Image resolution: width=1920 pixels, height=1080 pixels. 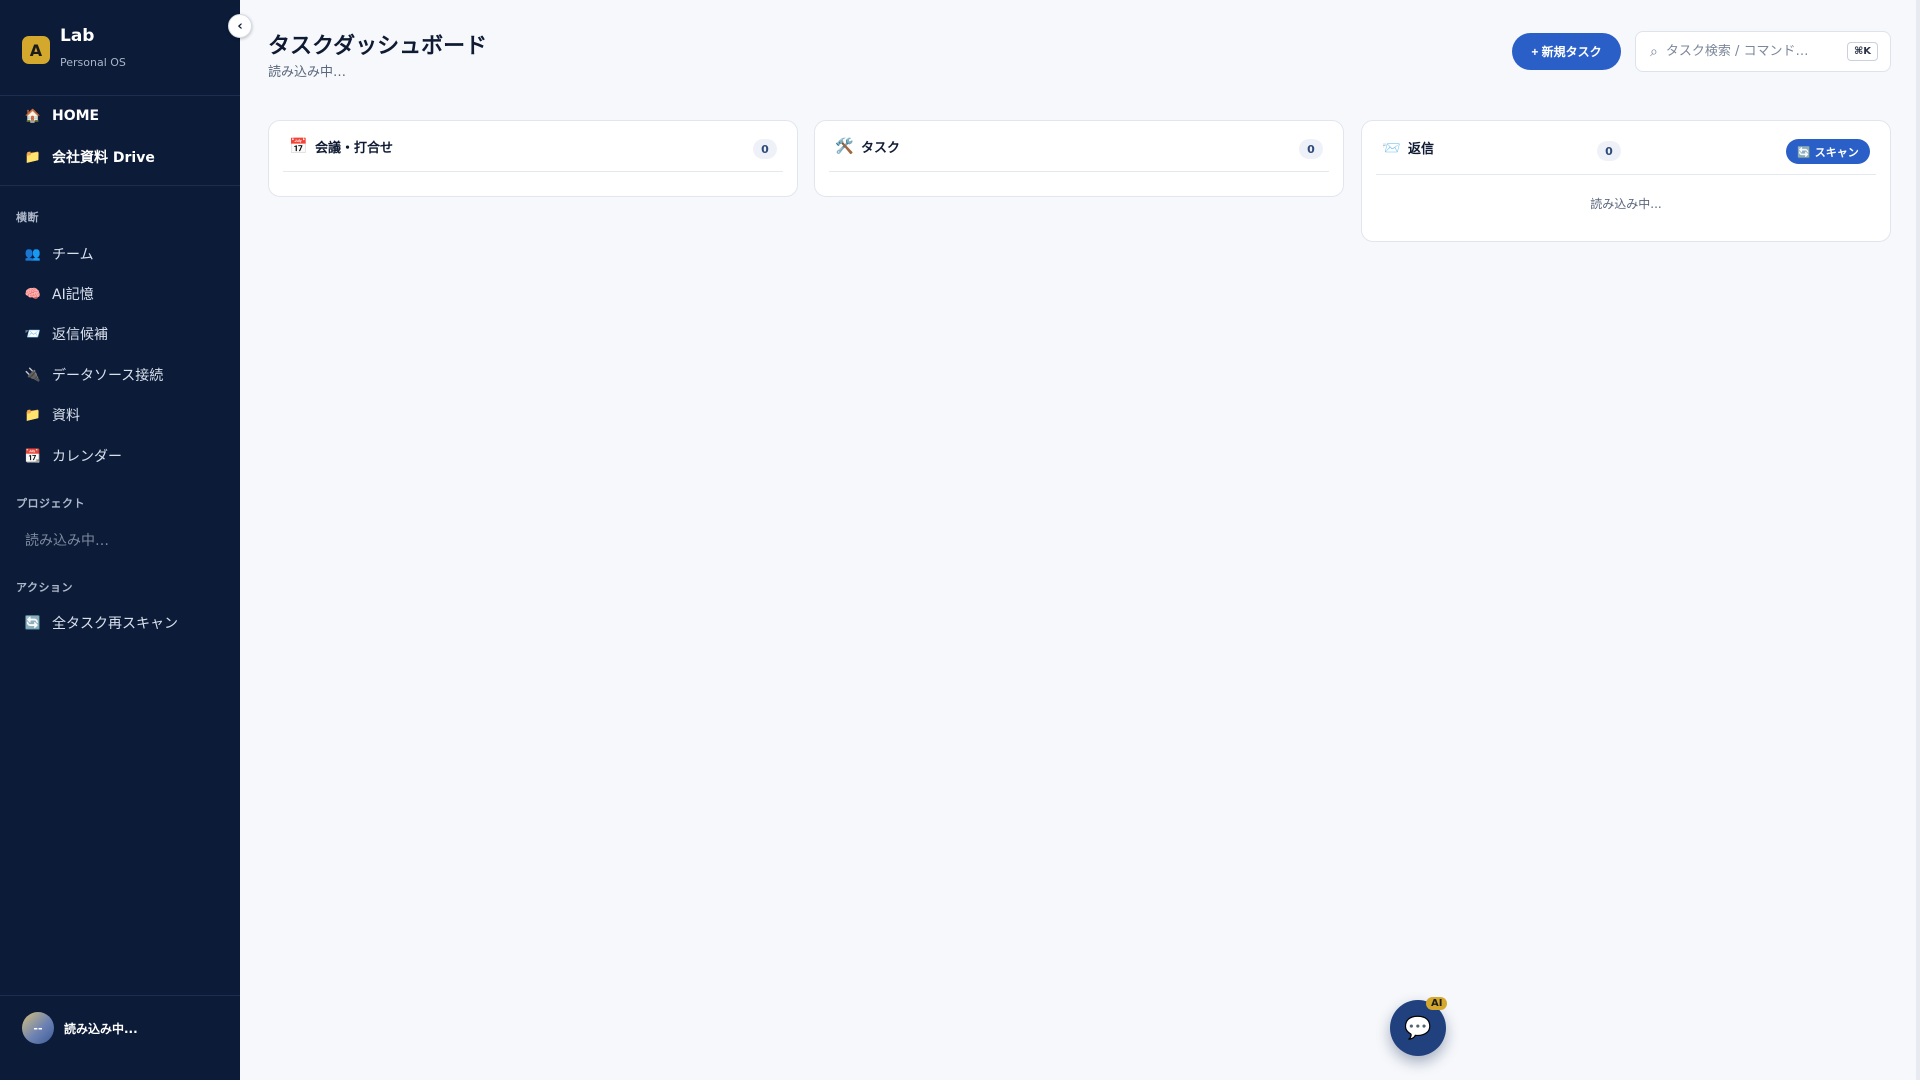 I want to click on sidebar-item-data-sources: 🔌 データソース接続, so click(x=93, y=375).